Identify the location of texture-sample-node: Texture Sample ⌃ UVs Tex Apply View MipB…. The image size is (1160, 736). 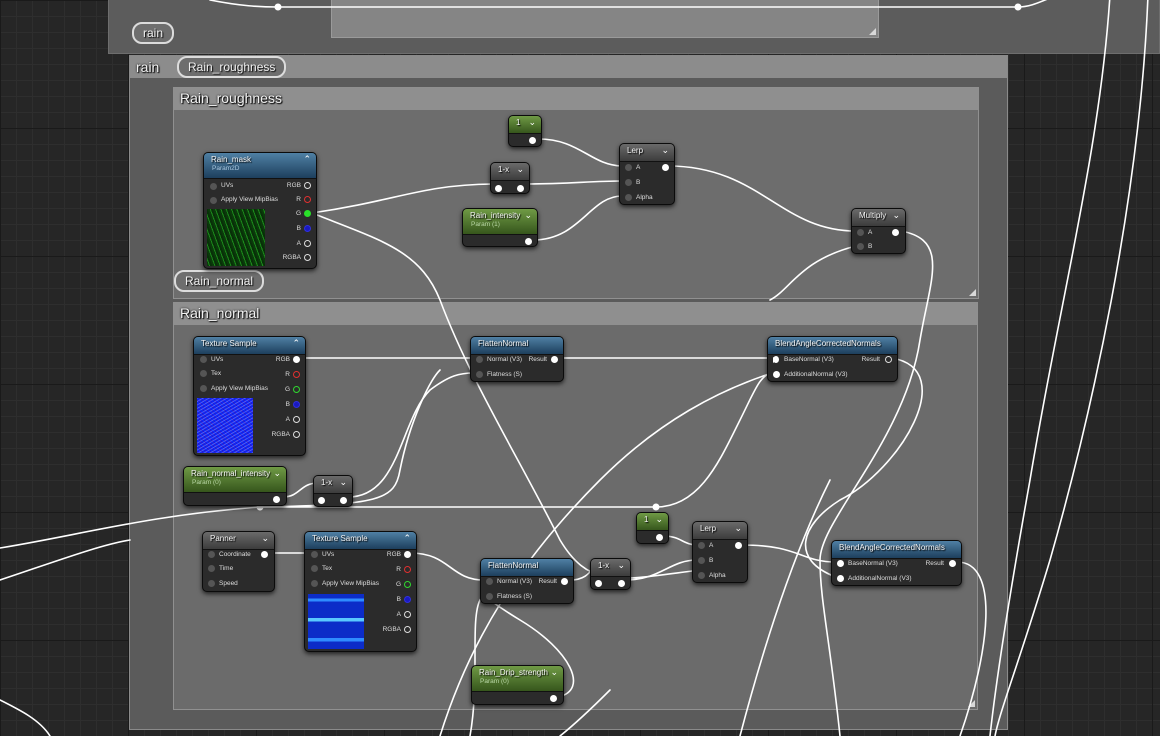
(360, 591).